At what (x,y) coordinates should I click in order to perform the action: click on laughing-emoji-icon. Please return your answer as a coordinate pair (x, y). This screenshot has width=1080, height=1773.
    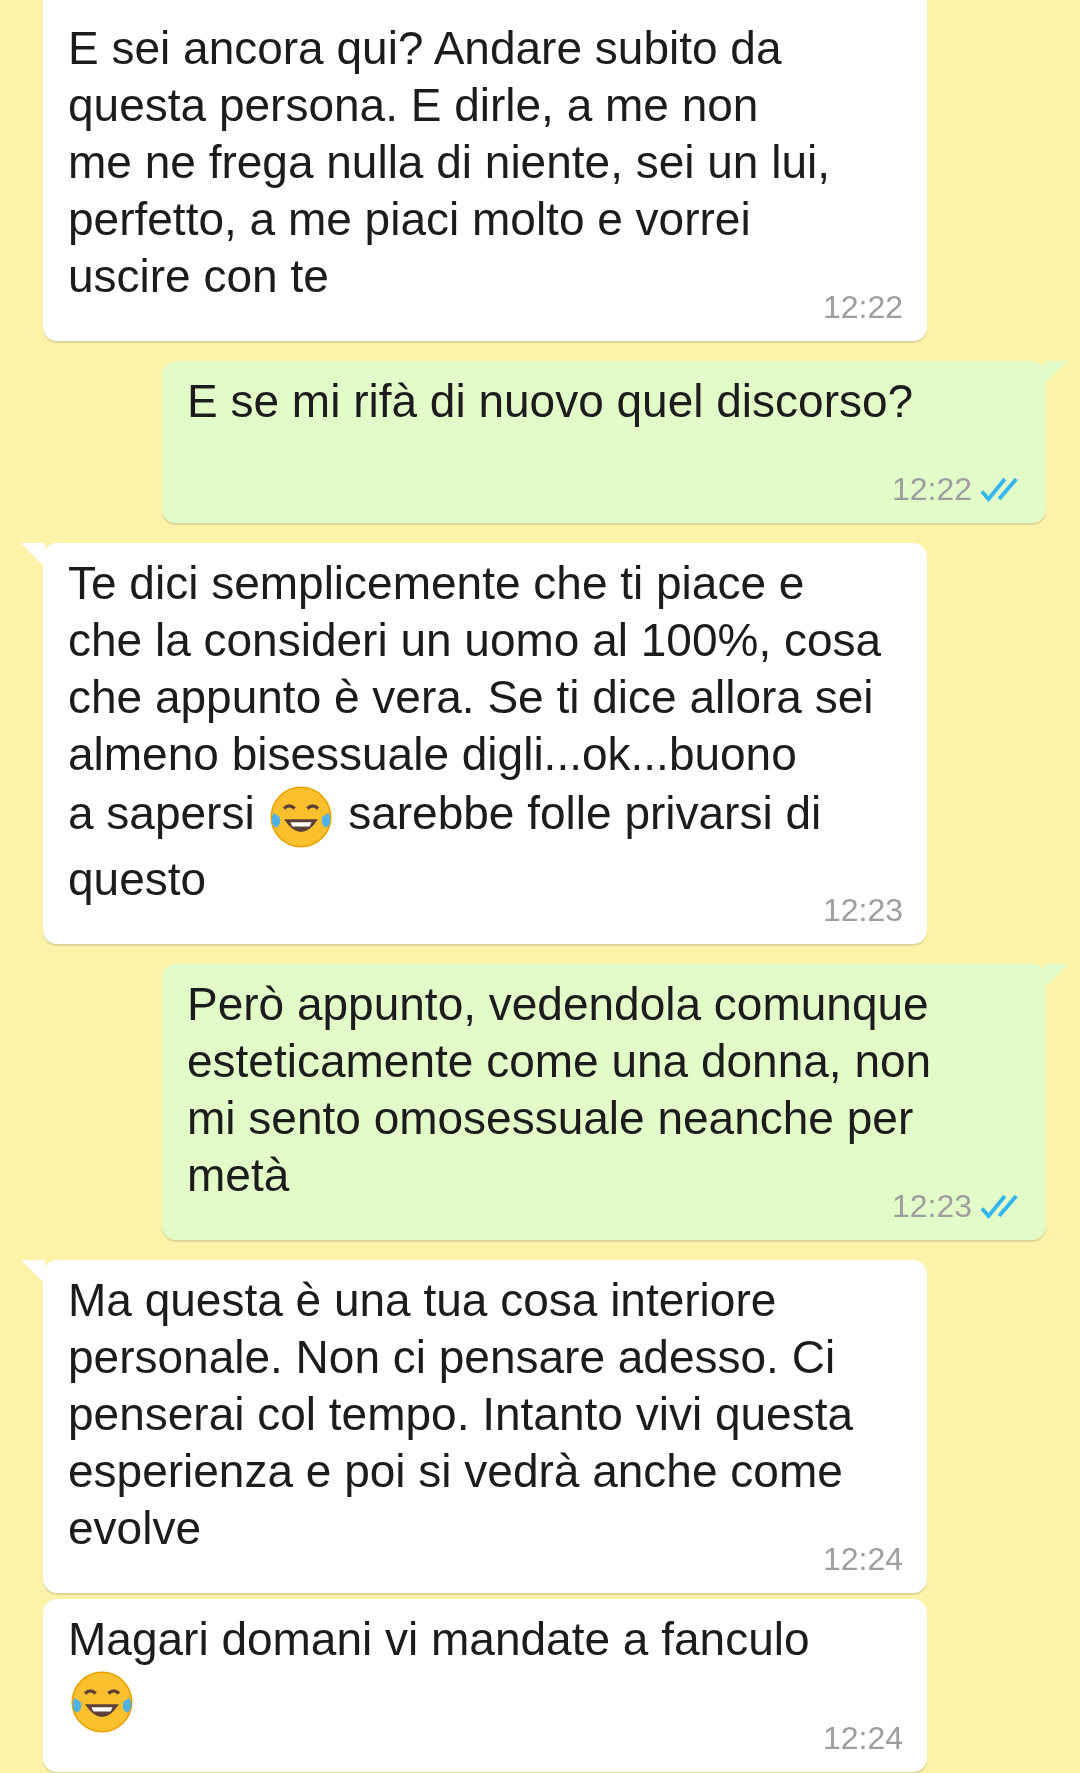
    Looking at the image, I should click on (102, 1702).